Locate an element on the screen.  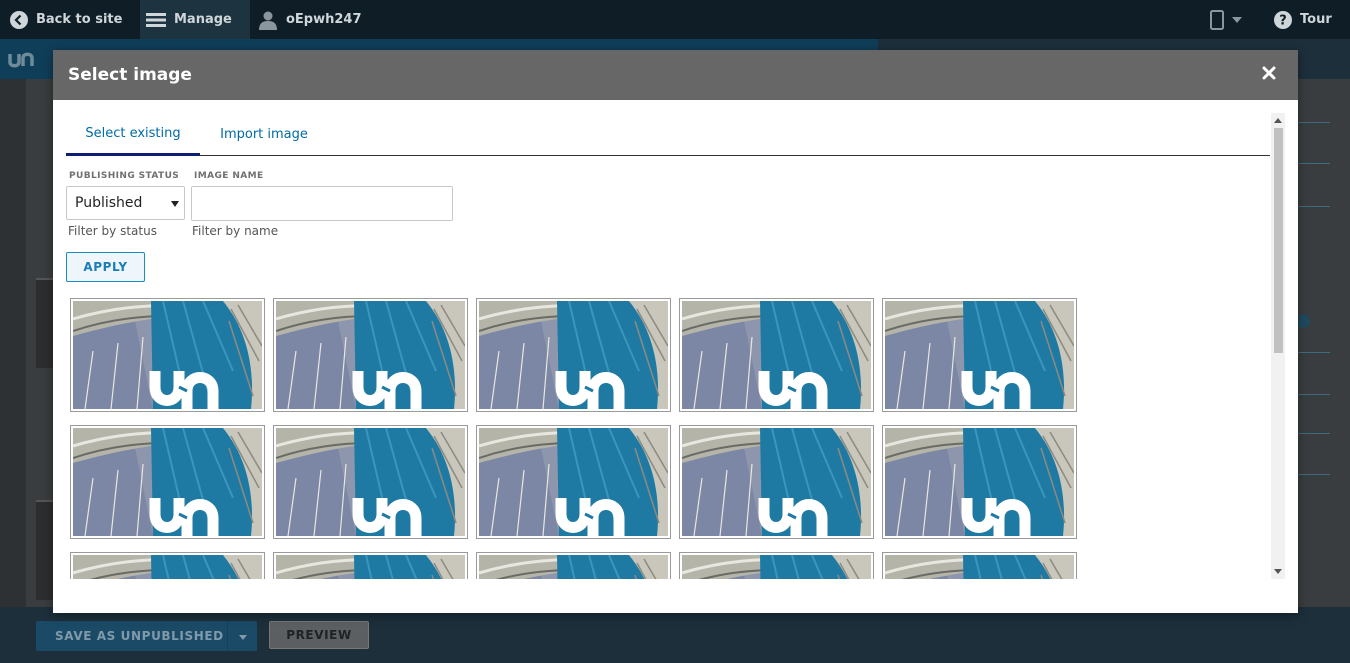
preview-label: PREVIEW is located at coordinates (319, 635).